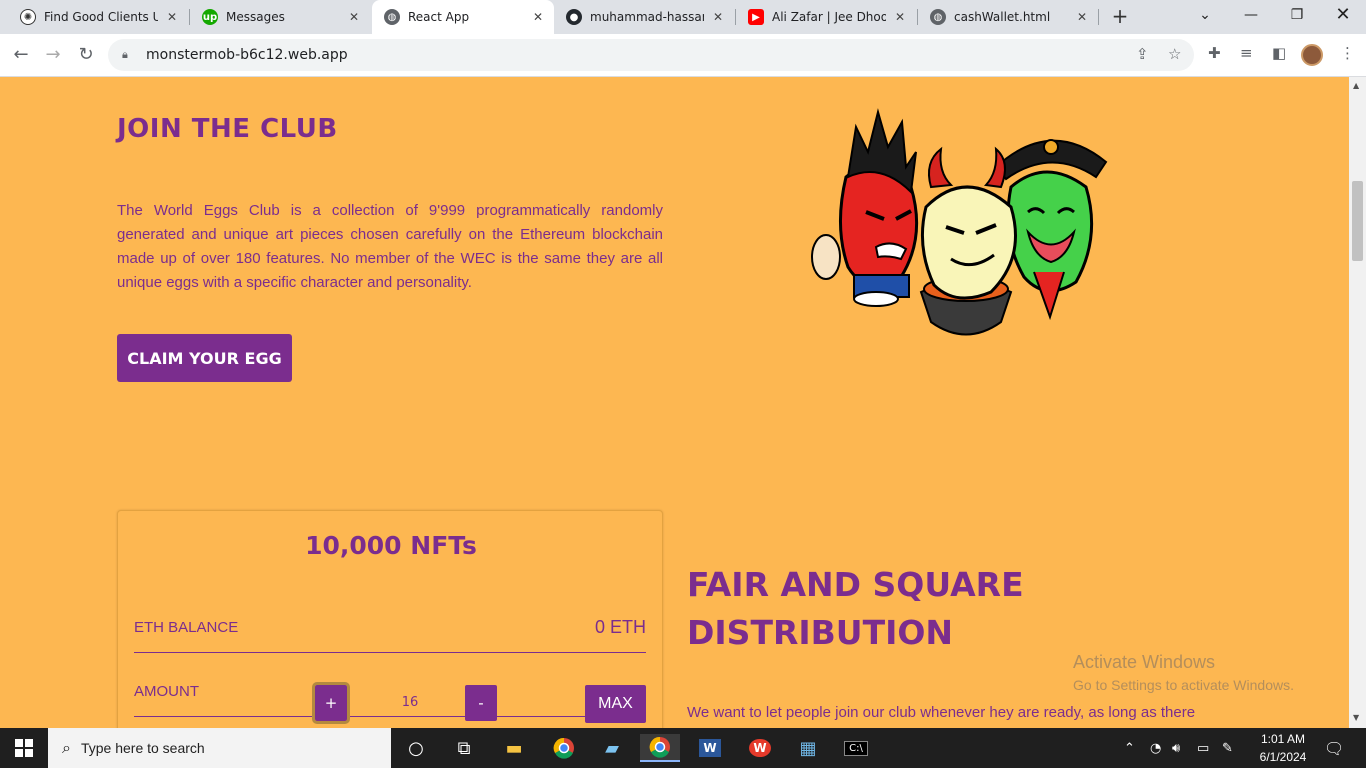  I want to click on amount-label: AMOUNT, so click(166, 691).